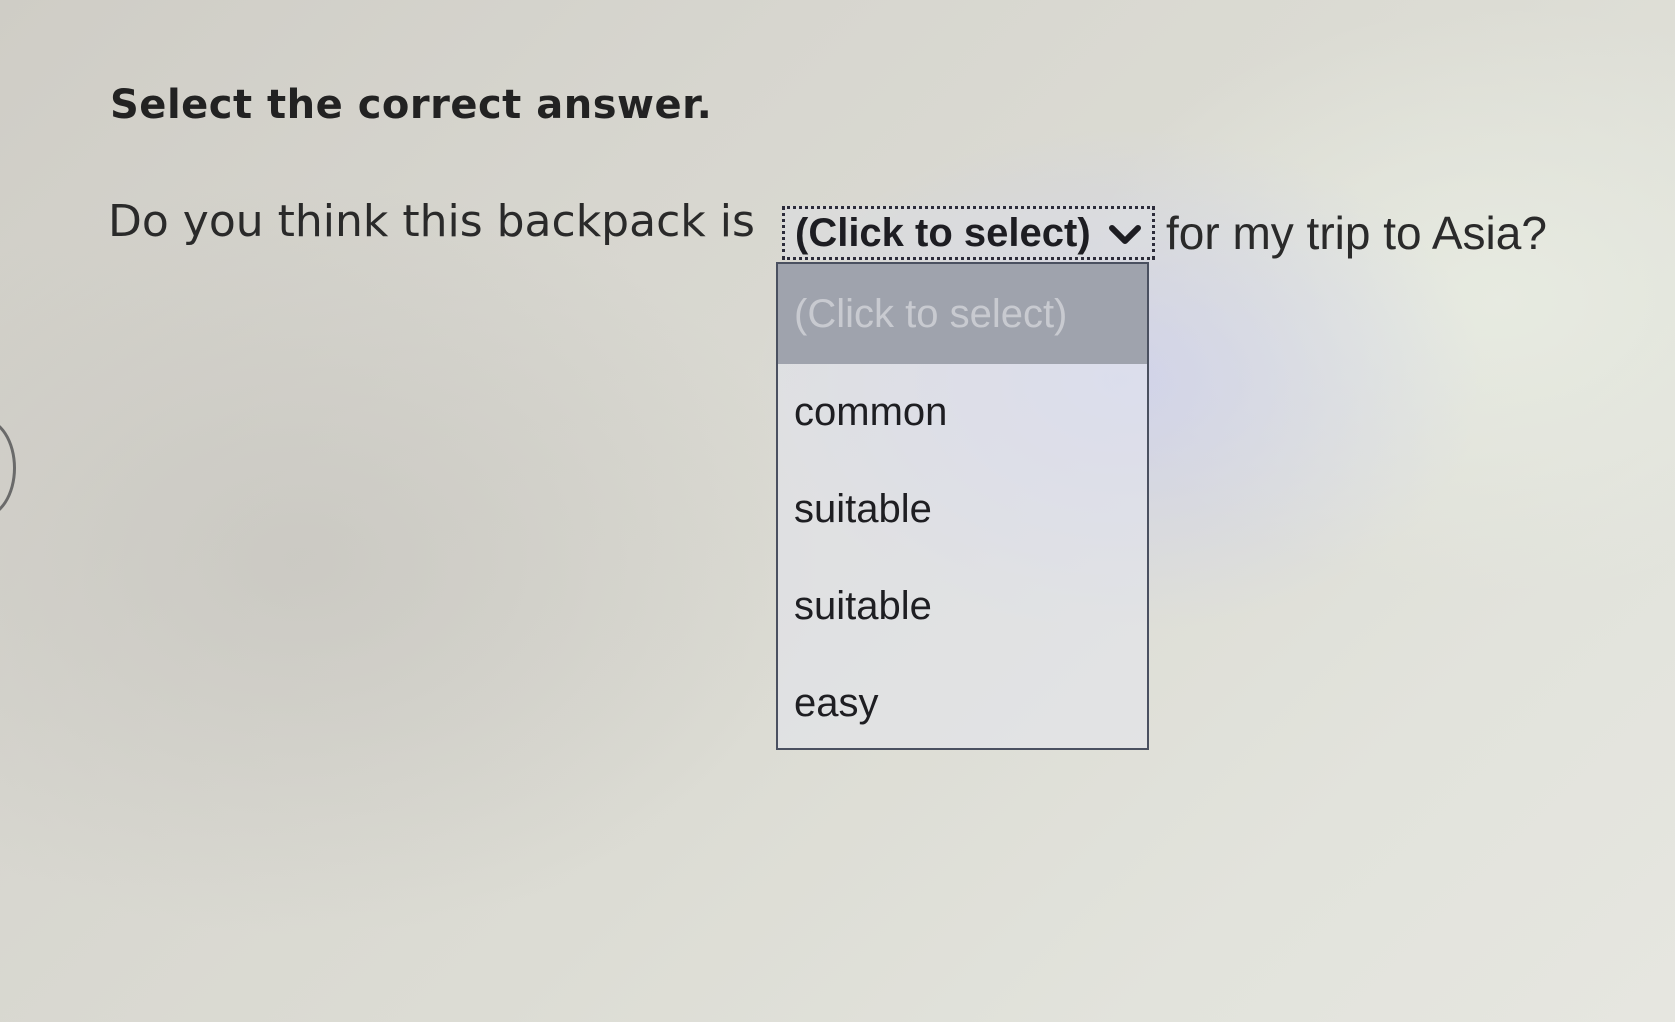 The width and height of the screenshot is (1675, 1022). What do you see at coordinates (943, 232) in the screenshot?
I see `dropdown-selected-value: (Click to select)` at bounding box center [943, 232].